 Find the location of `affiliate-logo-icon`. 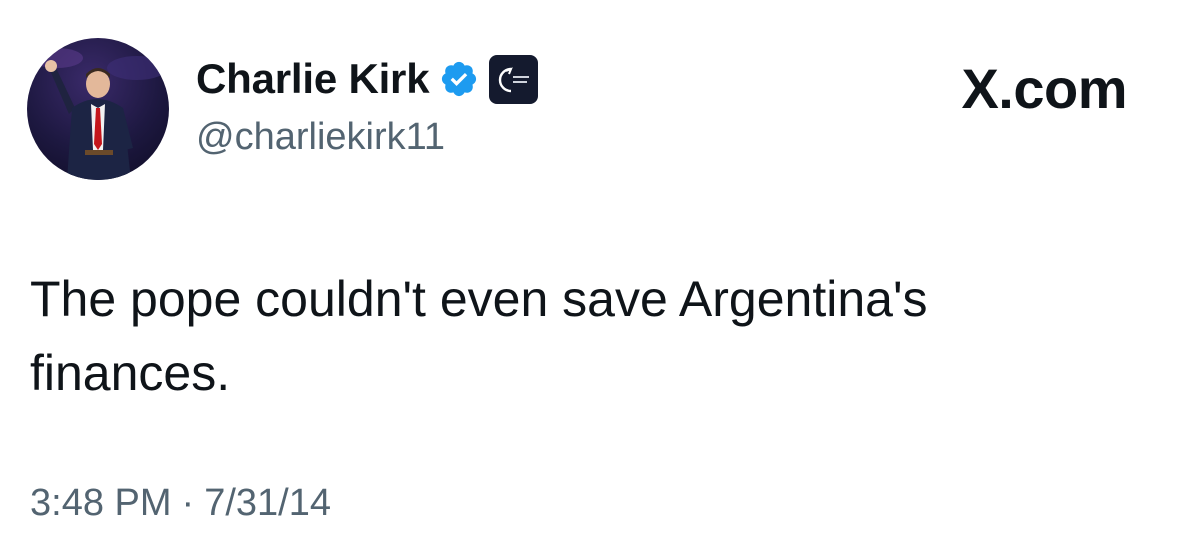

affiliate-logo-icon is located at coordinates (514, 79).